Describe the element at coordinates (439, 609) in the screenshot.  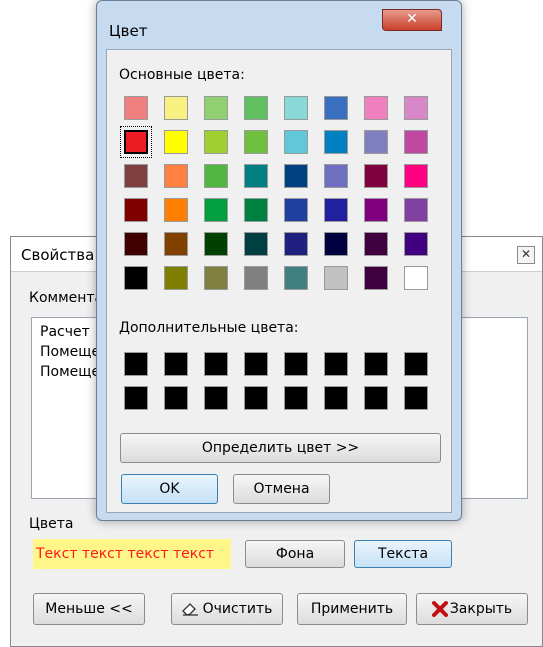
I see `red-x-icon` at that location.